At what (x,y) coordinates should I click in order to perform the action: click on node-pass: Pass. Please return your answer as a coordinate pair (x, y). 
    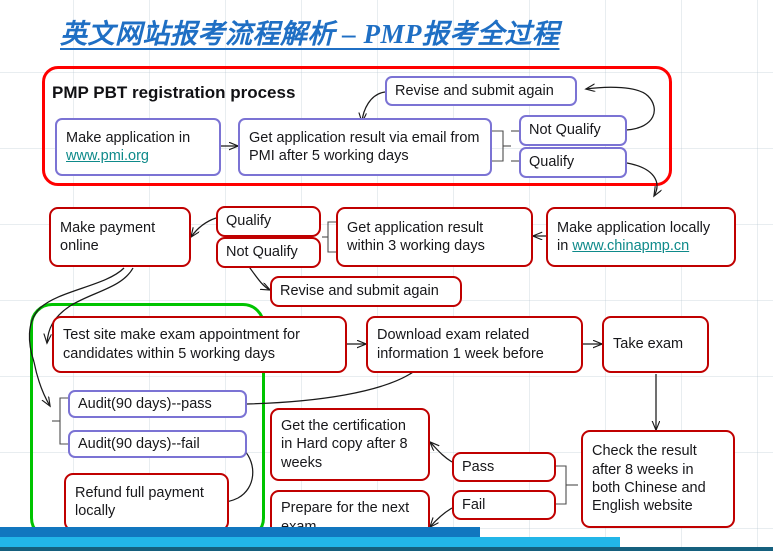
    Looking at the image, I should click on (504, 467).